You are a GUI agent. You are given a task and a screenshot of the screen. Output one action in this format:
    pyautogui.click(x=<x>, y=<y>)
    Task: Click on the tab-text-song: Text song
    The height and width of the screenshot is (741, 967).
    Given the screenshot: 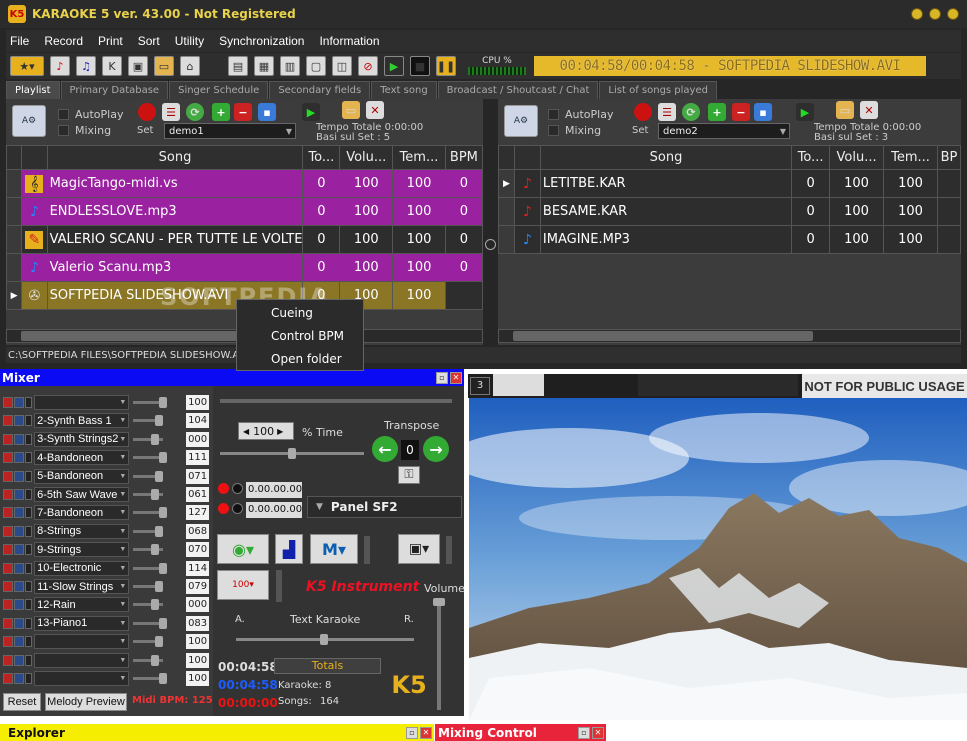 What is the action you would take?
    pyautogui.click(x=404, y=90)
    